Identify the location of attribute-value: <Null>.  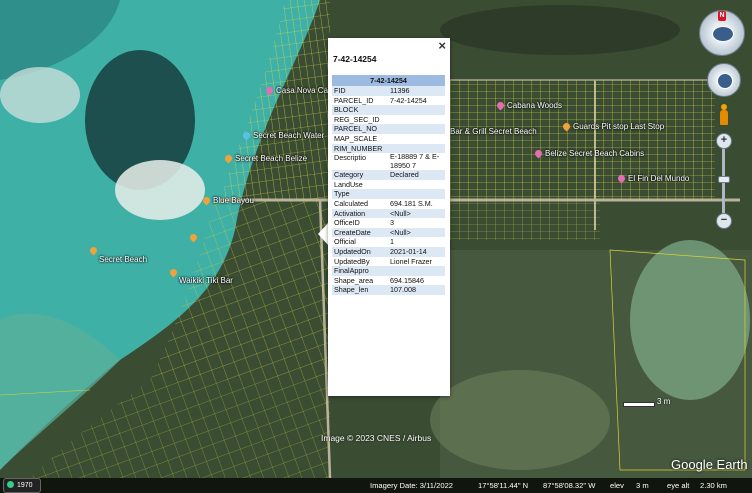
(416, 232).